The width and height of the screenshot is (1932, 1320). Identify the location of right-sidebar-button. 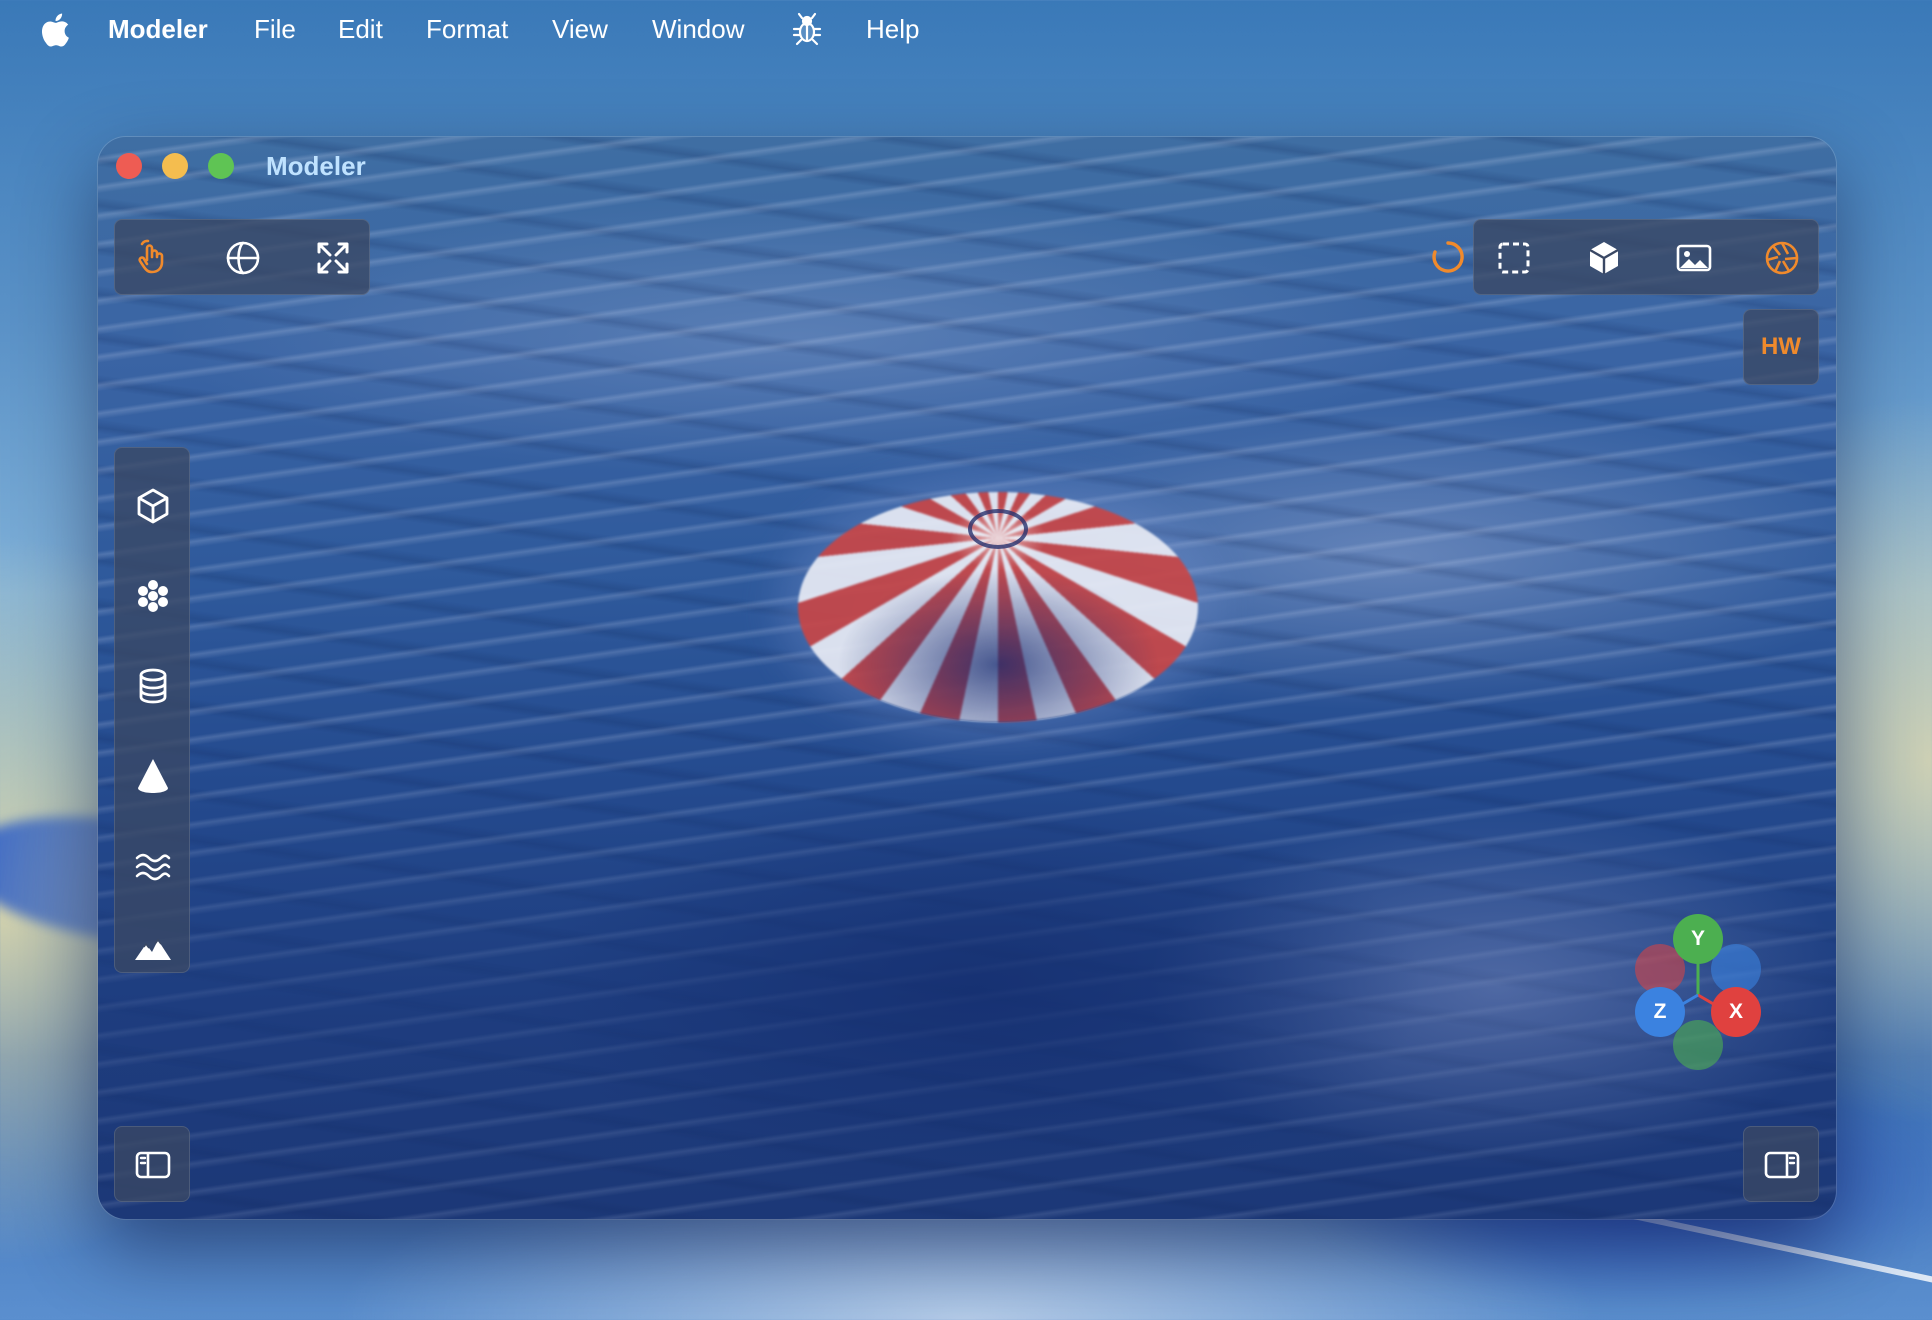
(1782, 1165).